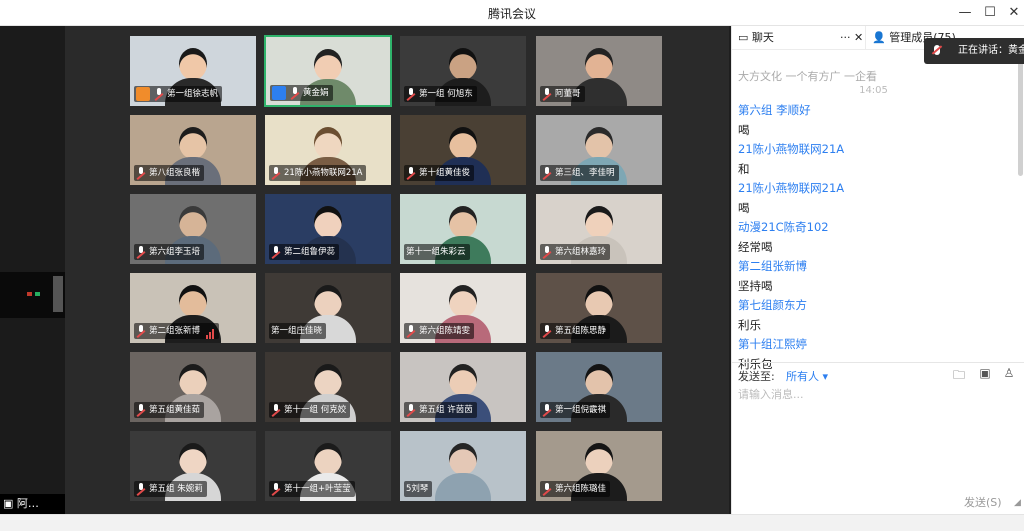 This screenshot has height=531, width=1024. I want to click on participant-name: 第一组徐志帆, so click(193, 94).